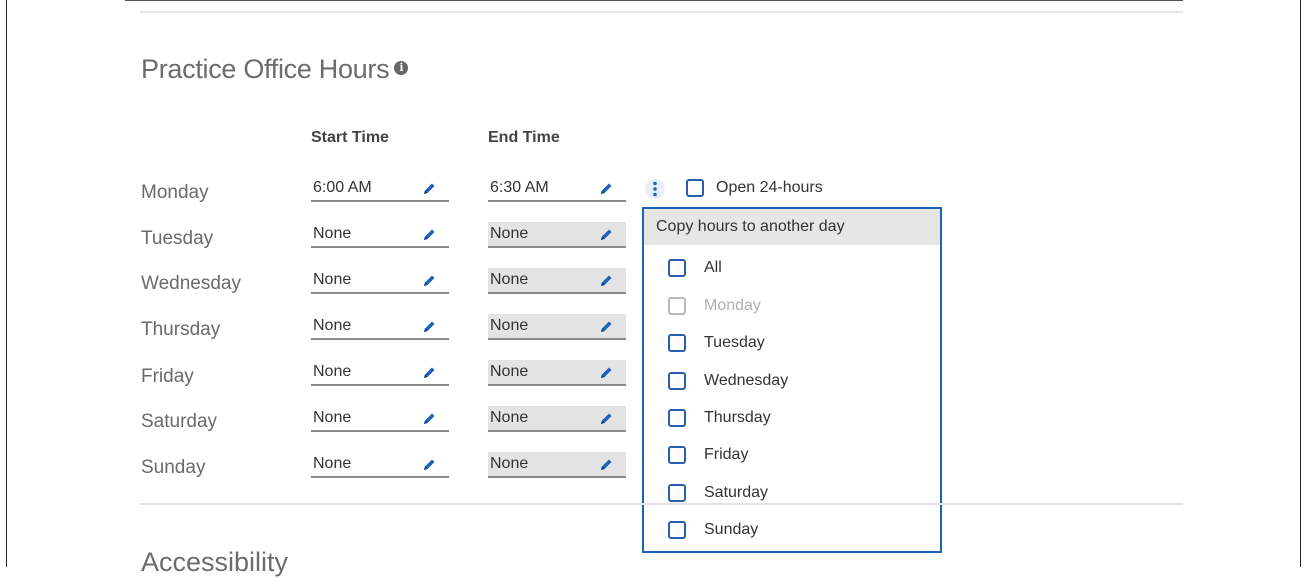 The height and width of the screenshot is (578, 1306). What do you see at coordinates (380, 235) in the screenshot?
I see `start-time-field-tuesday: None` at bounding box center [380, 235].